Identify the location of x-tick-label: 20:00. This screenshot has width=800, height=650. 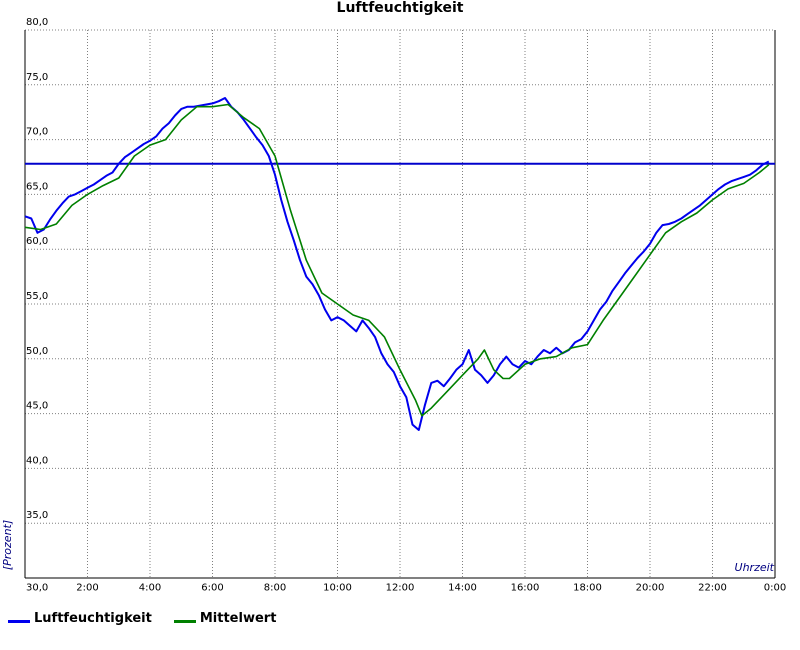
(650, 587).